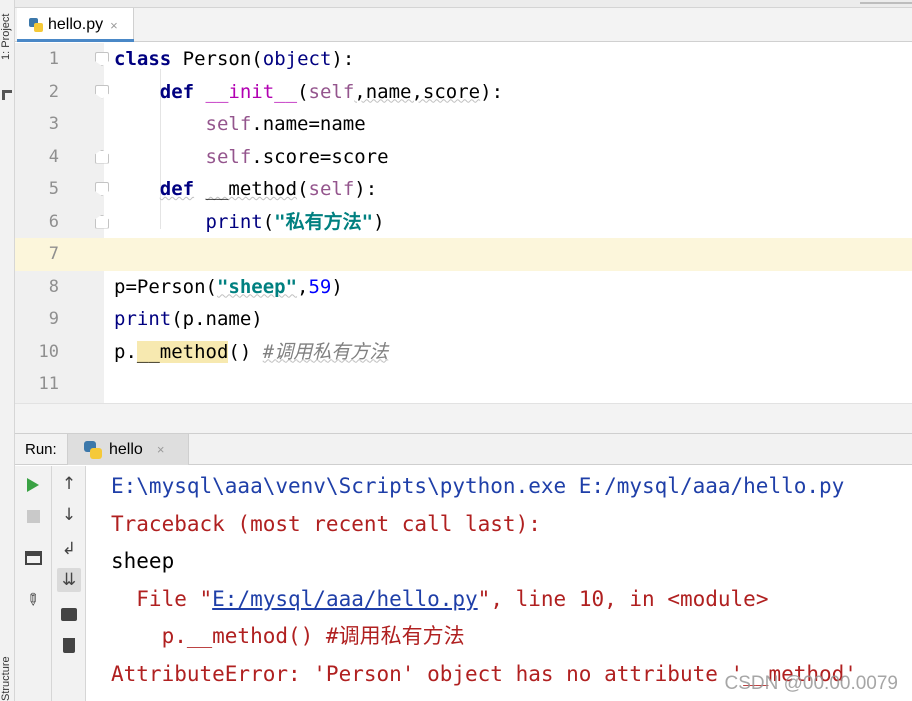 Image resolution: width=912 pixels, height=701 pixels. Describe the element at coordinates (36, 25) in the screenshot. I see `python-file-icon` at that location.